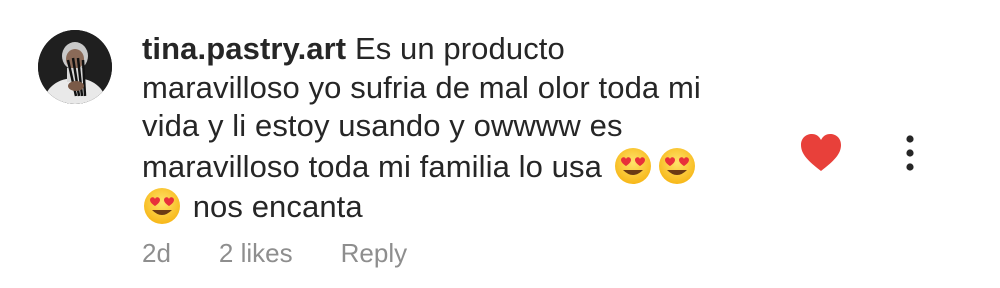  I want to click on more-options-icon, so click(910, 153).